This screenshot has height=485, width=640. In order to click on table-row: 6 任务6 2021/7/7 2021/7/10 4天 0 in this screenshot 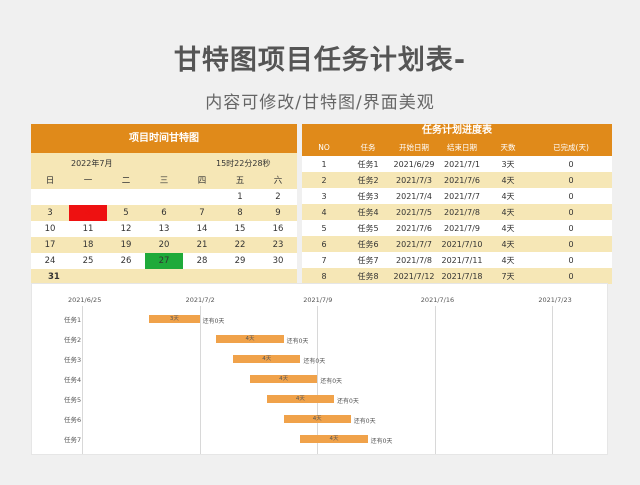, I will do `click(457, 244)`.